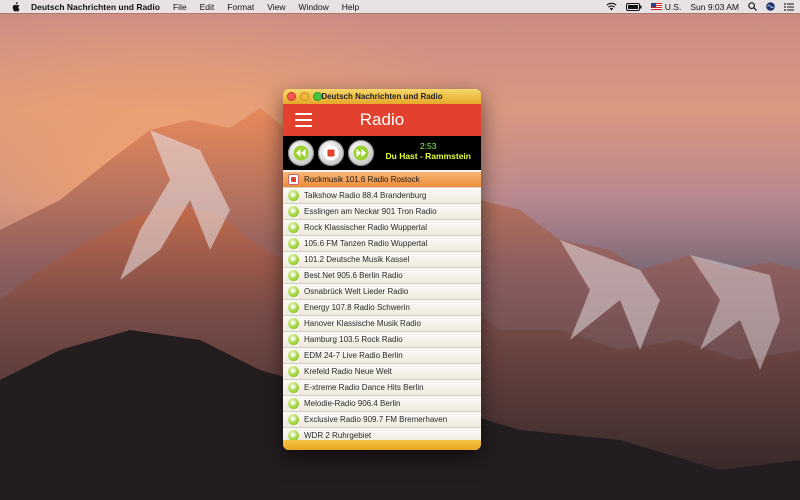 The width and height of the screenshot is (800, 500). I want to click on siri-icon, so click(770, 6).